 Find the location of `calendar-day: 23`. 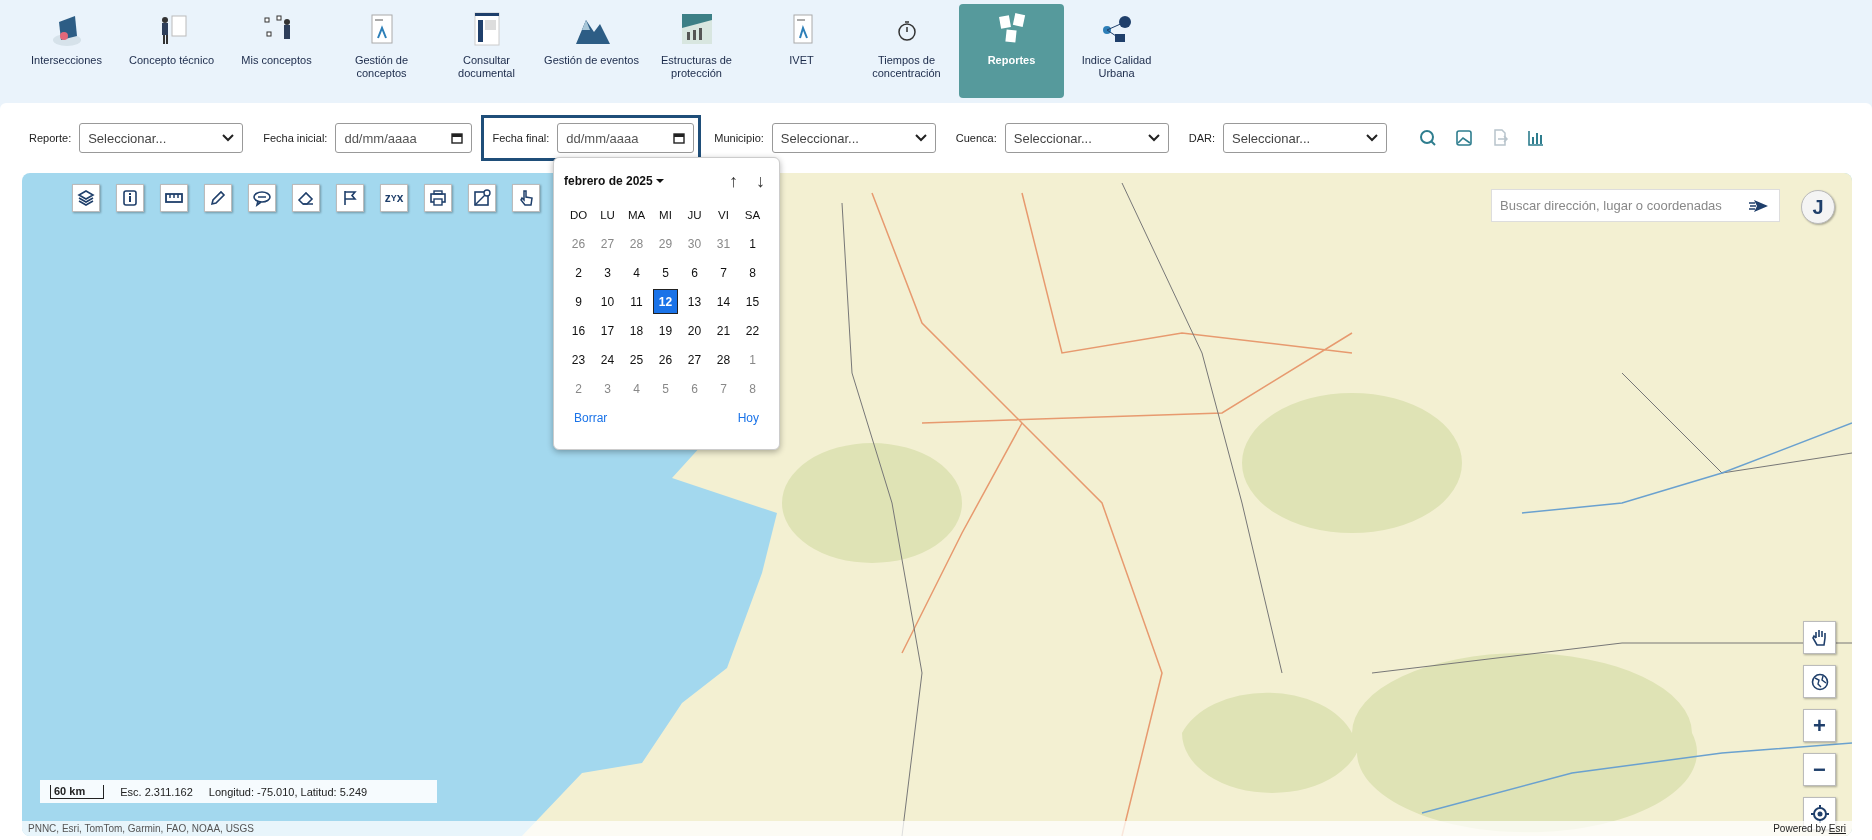

calendar-day: 23 is located at coordinates (578, 359).